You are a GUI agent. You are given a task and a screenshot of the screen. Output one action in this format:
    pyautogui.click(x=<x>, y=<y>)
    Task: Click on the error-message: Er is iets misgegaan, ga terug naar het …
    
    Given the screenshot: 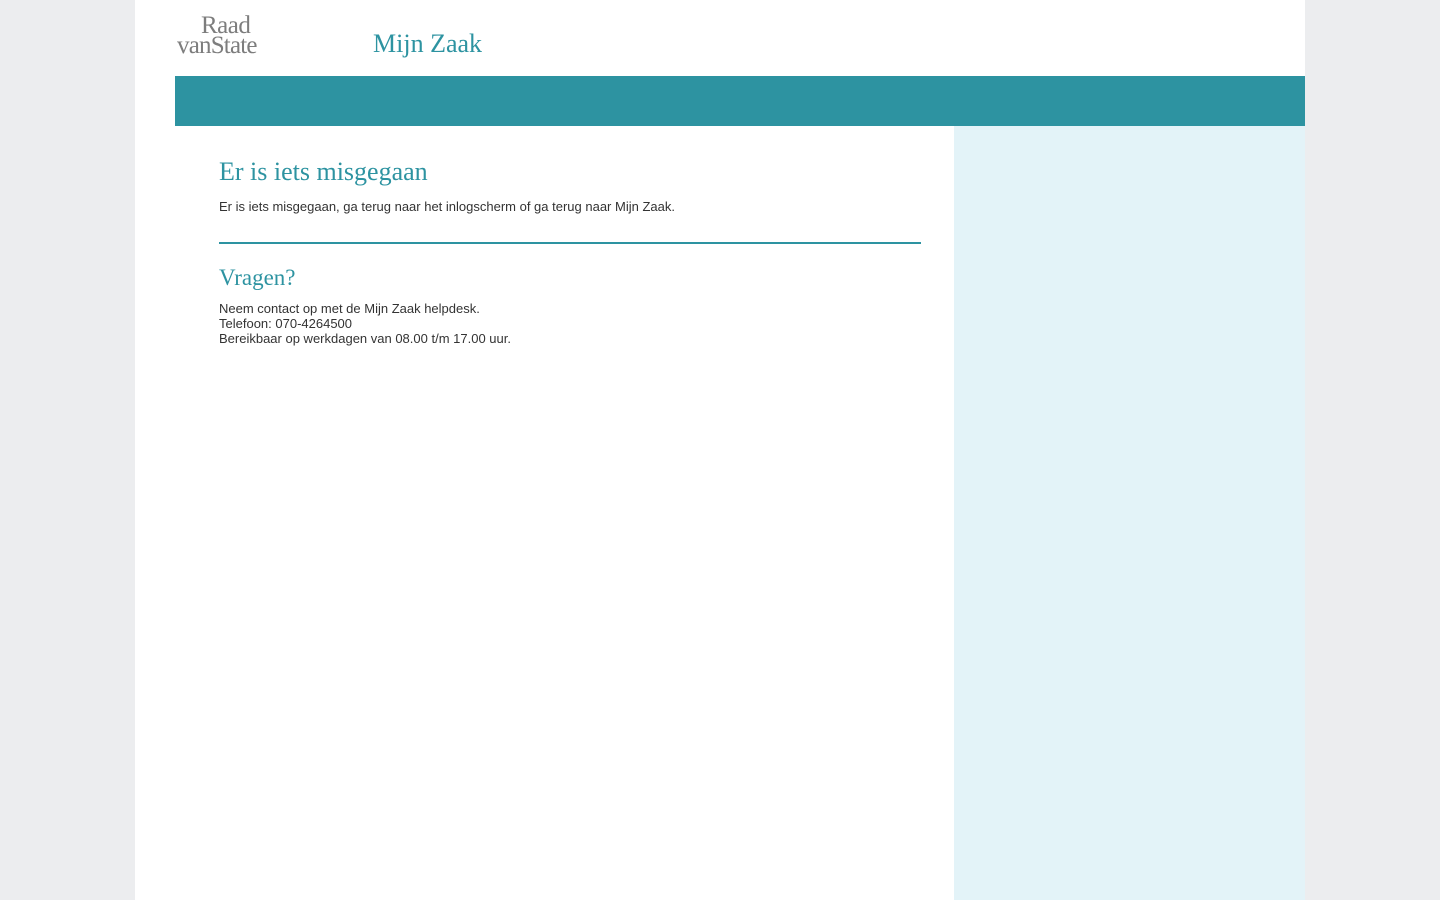 What is the action you would take?
    pyautogui.click(x=447, y=206)
    